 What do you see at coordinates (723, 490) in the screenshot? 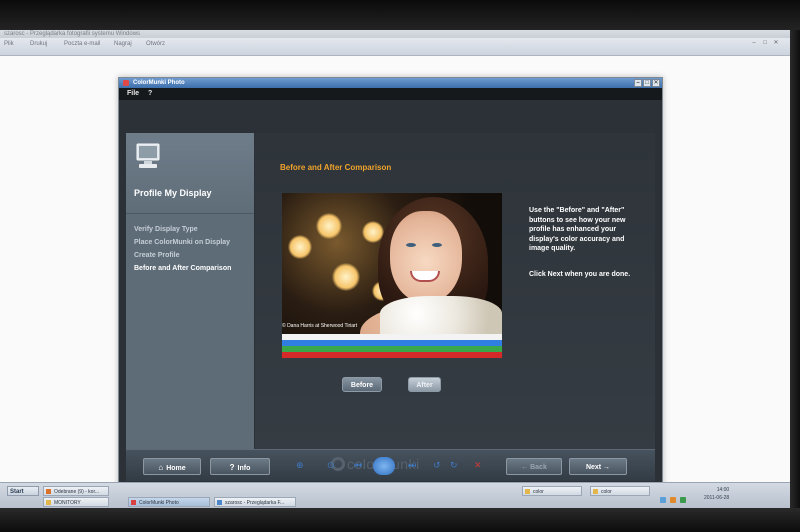
I see `clock-time: 14:00` at bounding box center [723, 490].